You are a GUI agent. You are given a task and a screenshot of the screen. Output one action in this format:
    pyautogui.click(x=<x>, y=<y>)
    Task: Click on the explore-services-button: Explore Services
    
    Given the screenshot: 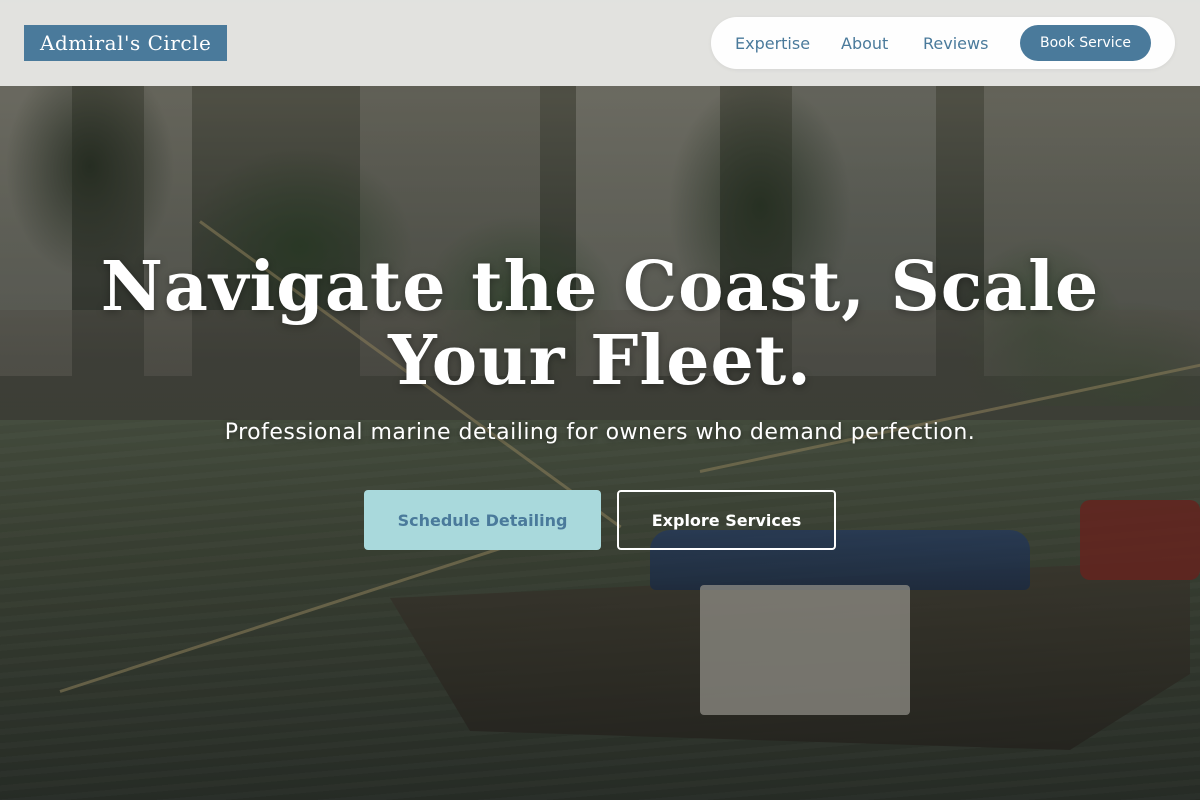 What is the action you would take?
    pyautogui.click(x=726, y=520)
    